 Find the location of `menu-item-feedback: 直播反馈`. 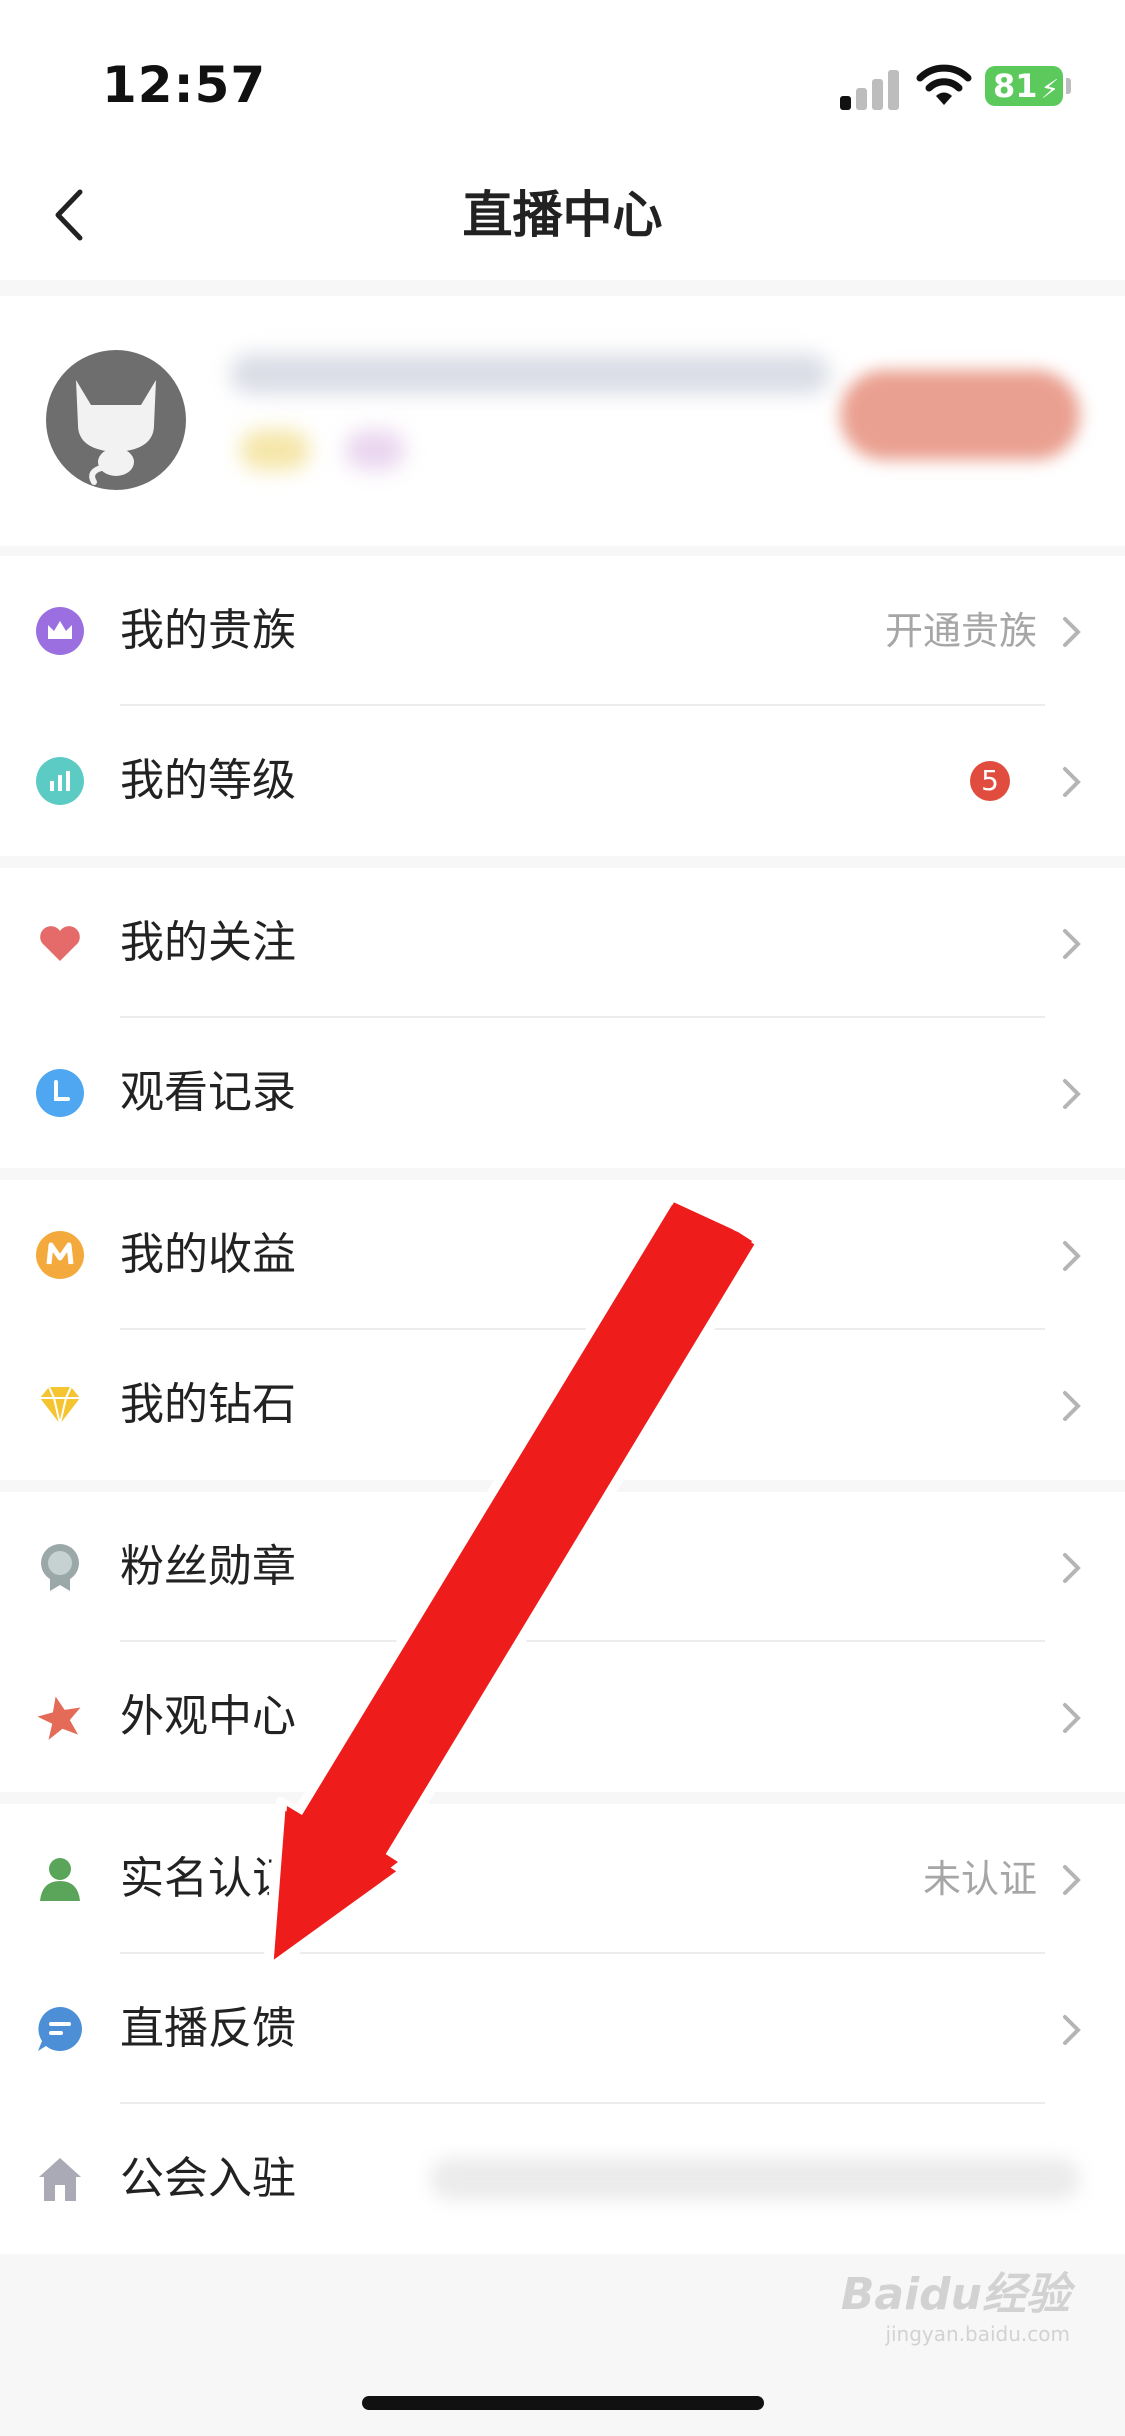

menu-item-feedback: 直播反馈 is located at coordinates (562, 2029).